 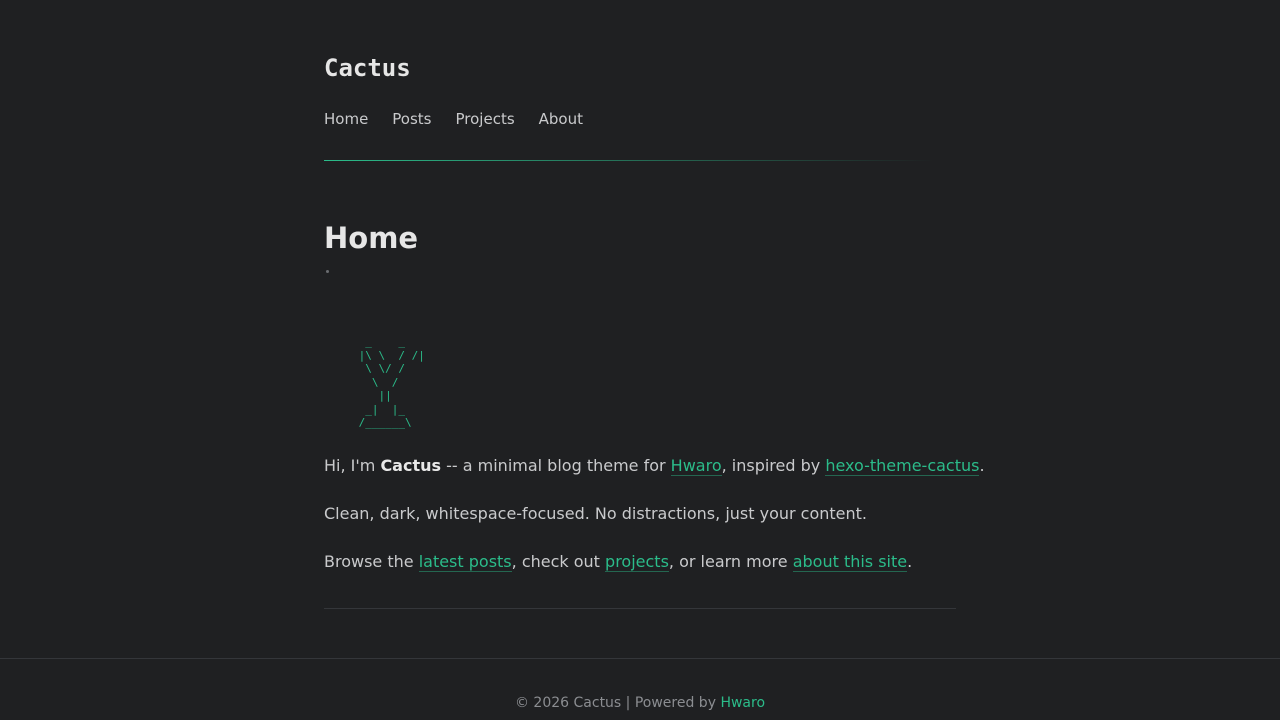 I want to click on footer-hwaro-link: Hwaro, so click(x=742, y=703).